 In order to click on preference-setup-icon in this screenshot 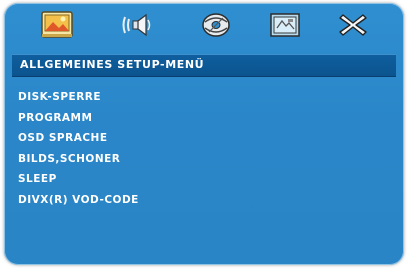, I will do `click(285, 25)`.